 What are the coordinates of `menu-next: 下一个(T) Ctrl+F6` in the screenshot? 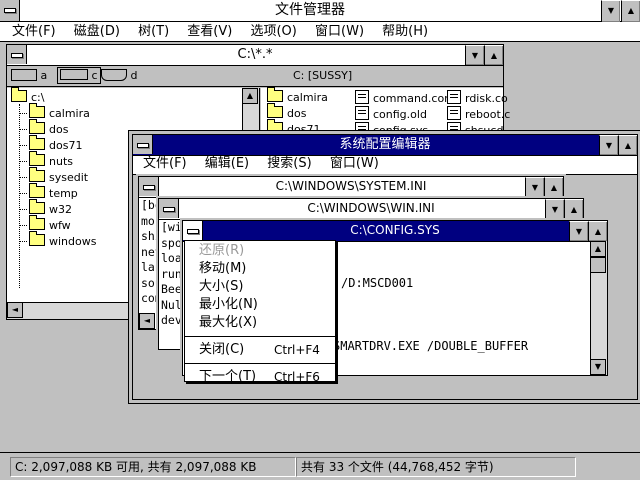 It's located at (260, 377).